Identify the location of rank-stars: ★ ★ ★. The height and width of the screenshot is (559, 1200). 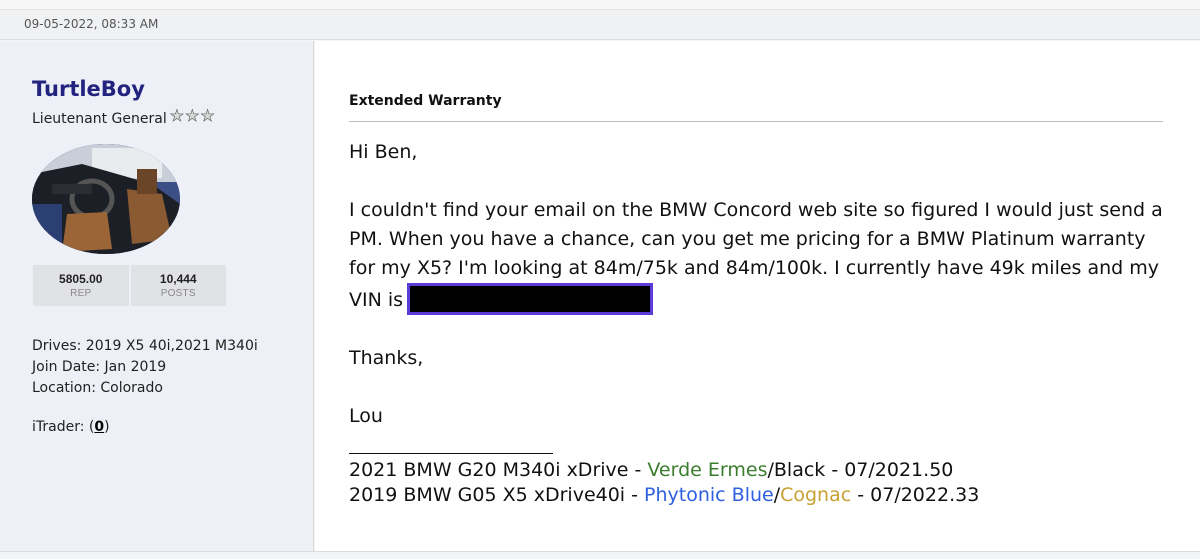
(192, 115).